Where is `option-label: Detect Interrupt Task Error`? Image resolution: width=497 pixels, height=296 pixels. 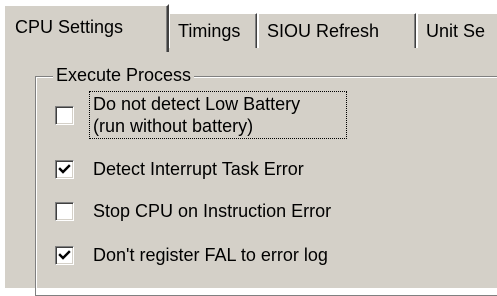 option-label: Detect Interrupt Task Error is located at coordinates (198, 169).